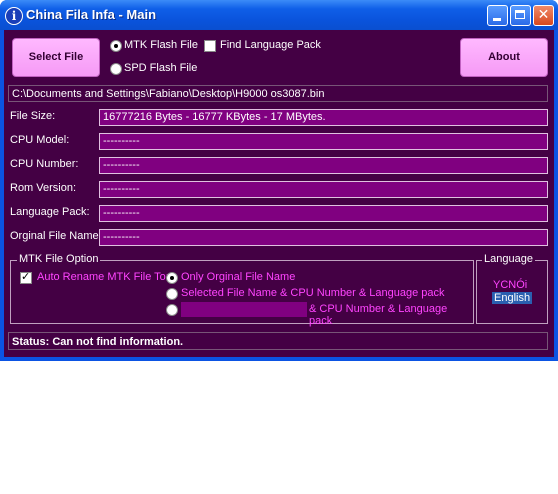 The height and width of the screenshot is (494, 558). I want to click on rename-option-original-radio, so click(172, 278).